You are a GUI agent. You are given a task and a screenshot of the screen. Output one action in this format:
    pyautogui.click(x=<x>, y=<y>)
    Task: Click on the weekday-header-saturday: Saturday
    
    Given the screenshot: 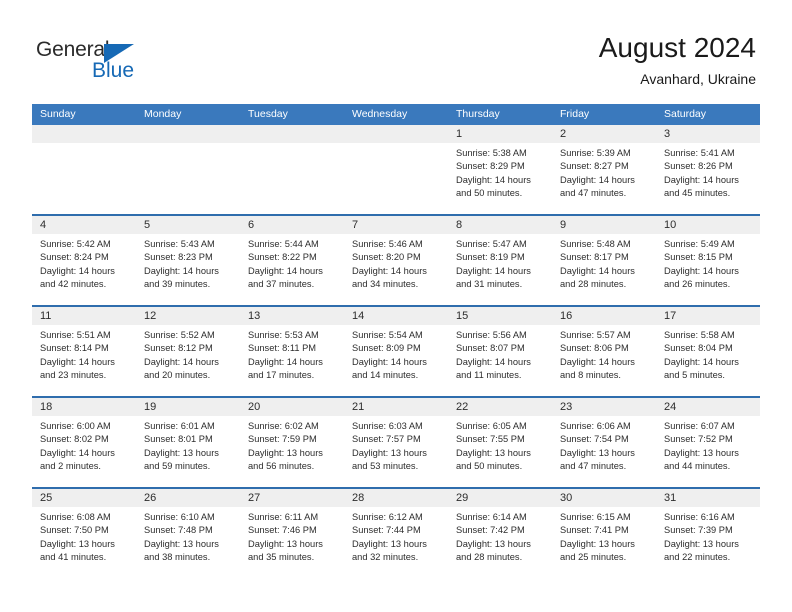 What is the action you would take?
    pyautogui.click(x=685, y=114)
    